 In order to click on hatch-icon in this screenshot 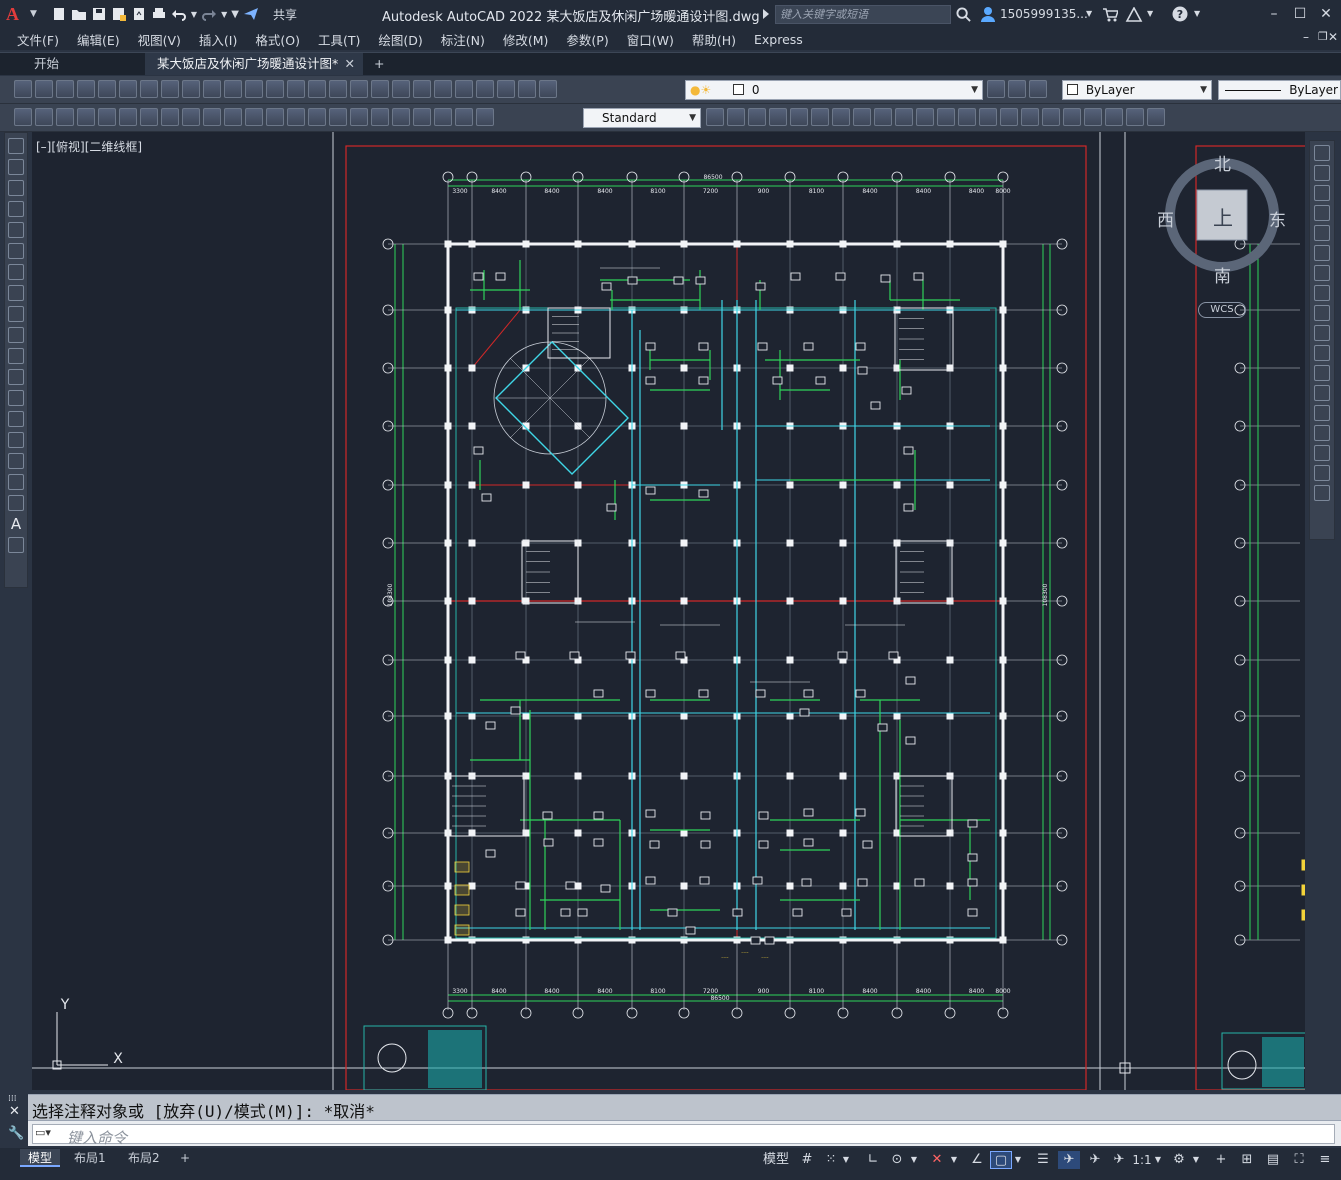, I will do `click(16, 440)`.